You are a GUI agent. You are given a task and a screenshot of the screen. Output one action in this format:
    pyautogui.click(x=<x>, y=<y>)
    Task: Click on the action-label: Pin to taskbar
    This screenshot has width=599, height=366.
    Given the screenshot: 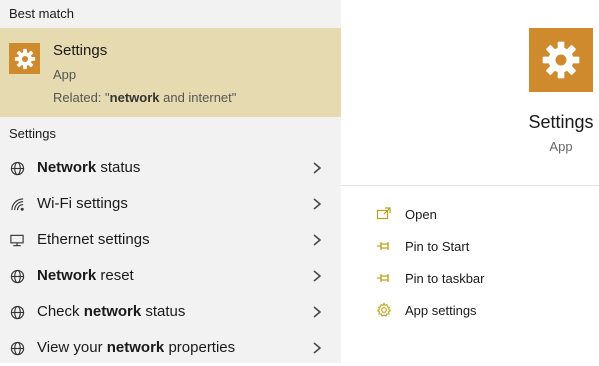 What is the action you would take?
    pyautogui.click(x=445, y=278)
    